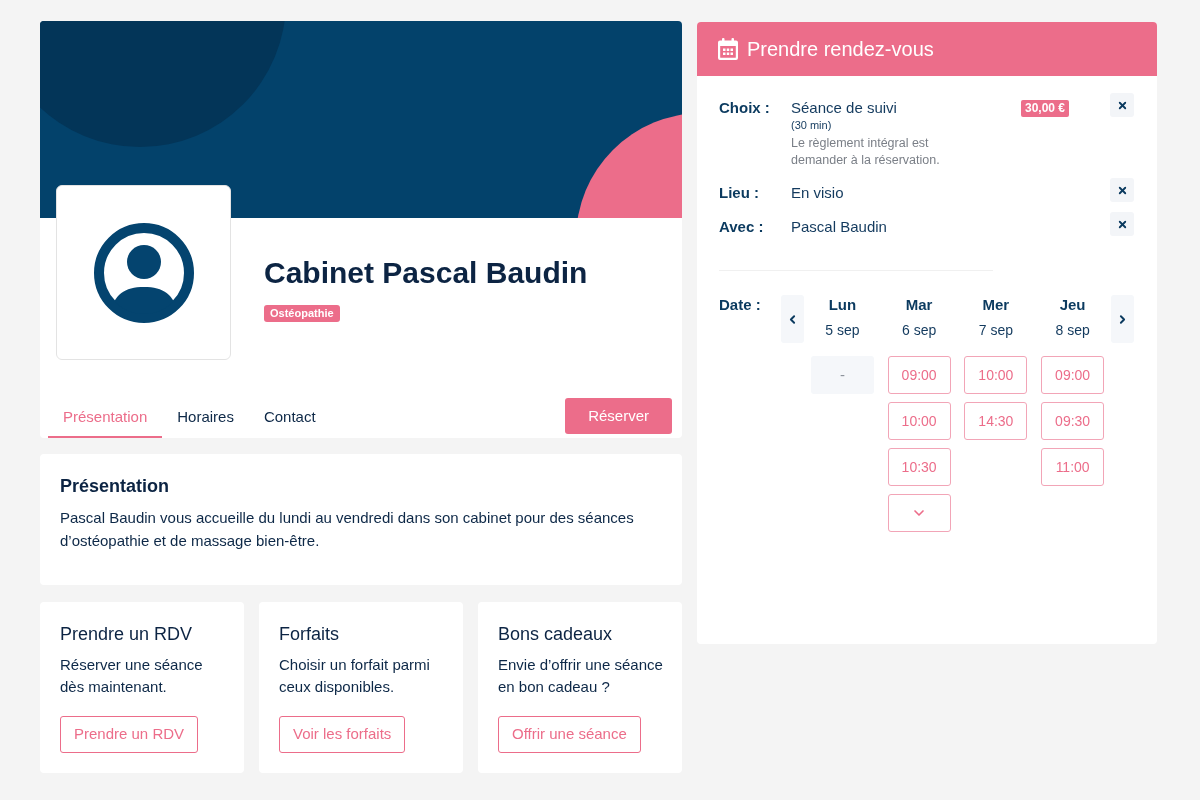 The height and width of the screenshot is (800, 1200). Describe the element at coordinates (995, 330) in the screenshot. I see `date-label: 7 sep` at that location.